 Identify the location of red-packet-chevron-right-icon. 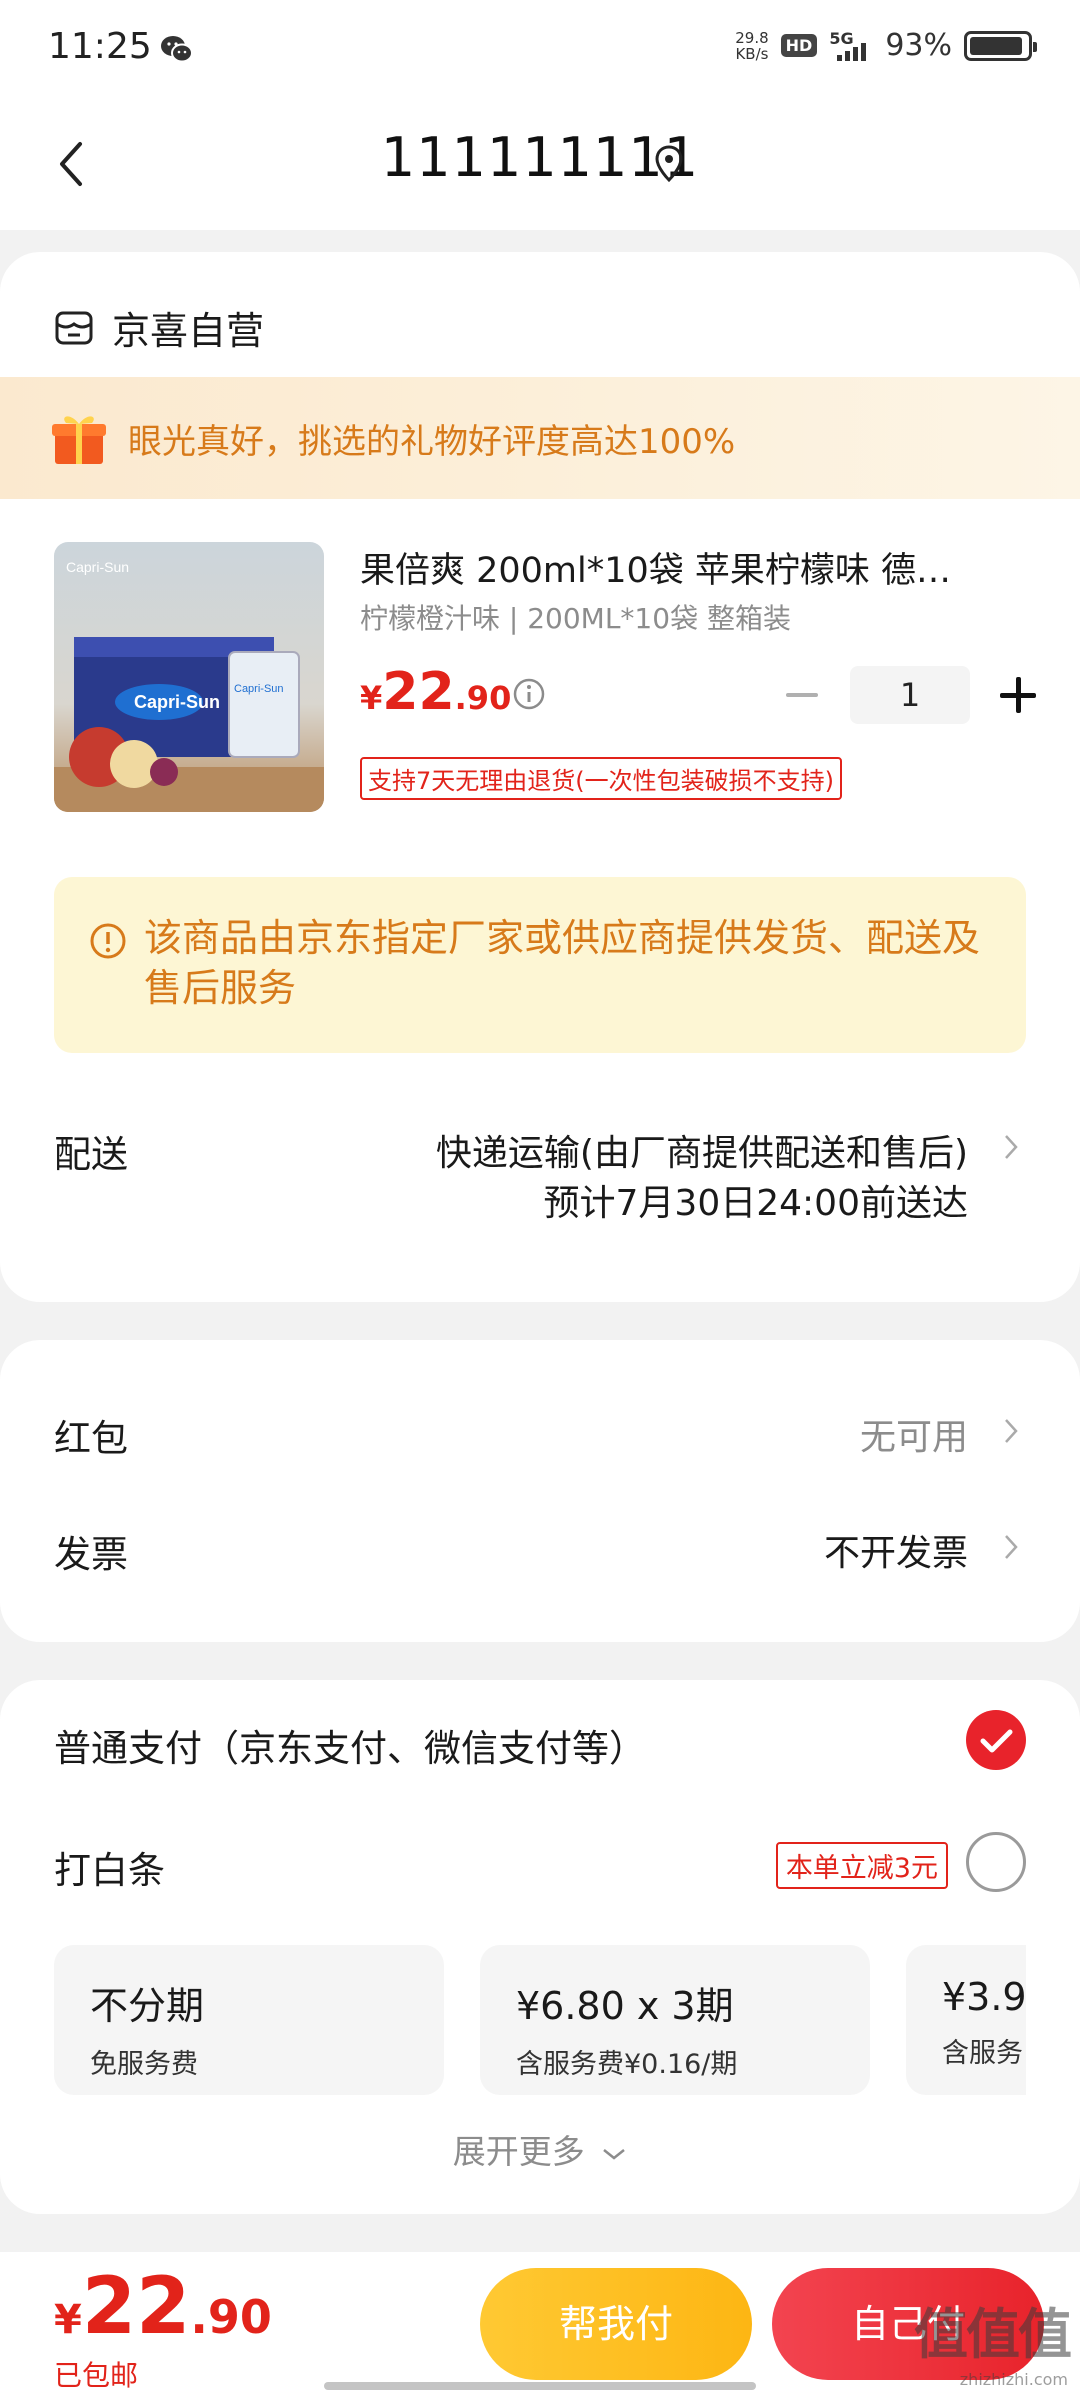
(1011, 1431).